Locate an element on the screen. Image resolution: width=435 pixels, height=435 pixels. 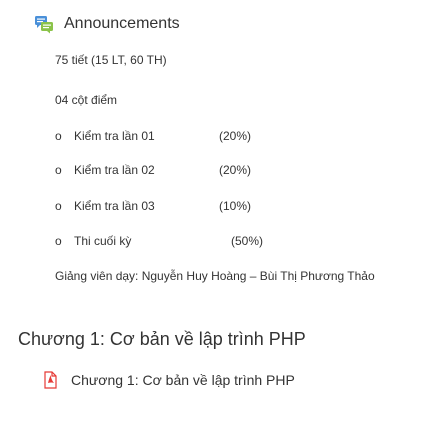
resource-link: Chương 1: Cơ bản về lập trình PHP is located at coordinates (183, 380).